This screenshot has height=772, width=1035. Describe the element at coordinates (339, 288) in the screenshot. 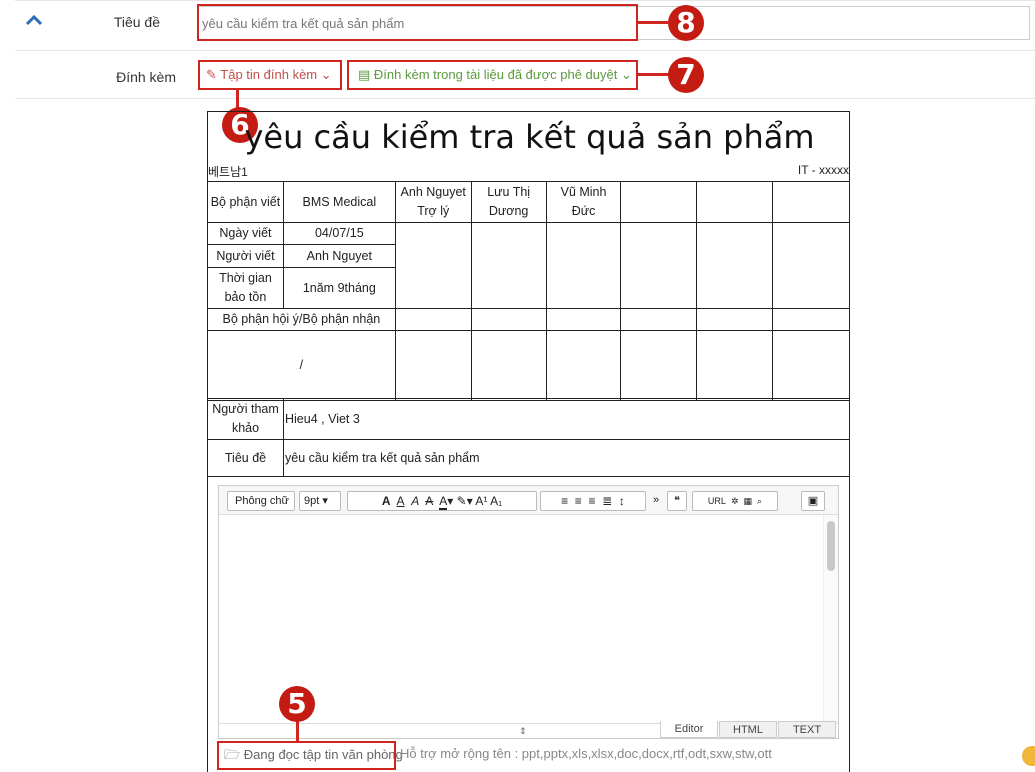

I see `retention-value: 1năm 9tháng` at that location.